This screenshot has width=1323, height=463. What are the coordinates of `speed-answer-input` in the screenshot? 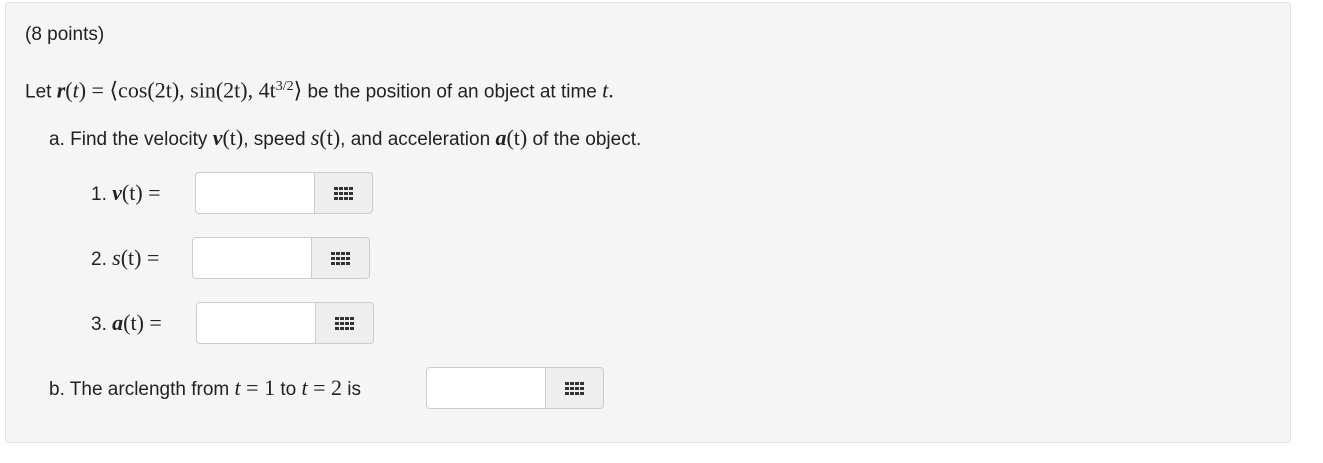 It's located at (252, 258).